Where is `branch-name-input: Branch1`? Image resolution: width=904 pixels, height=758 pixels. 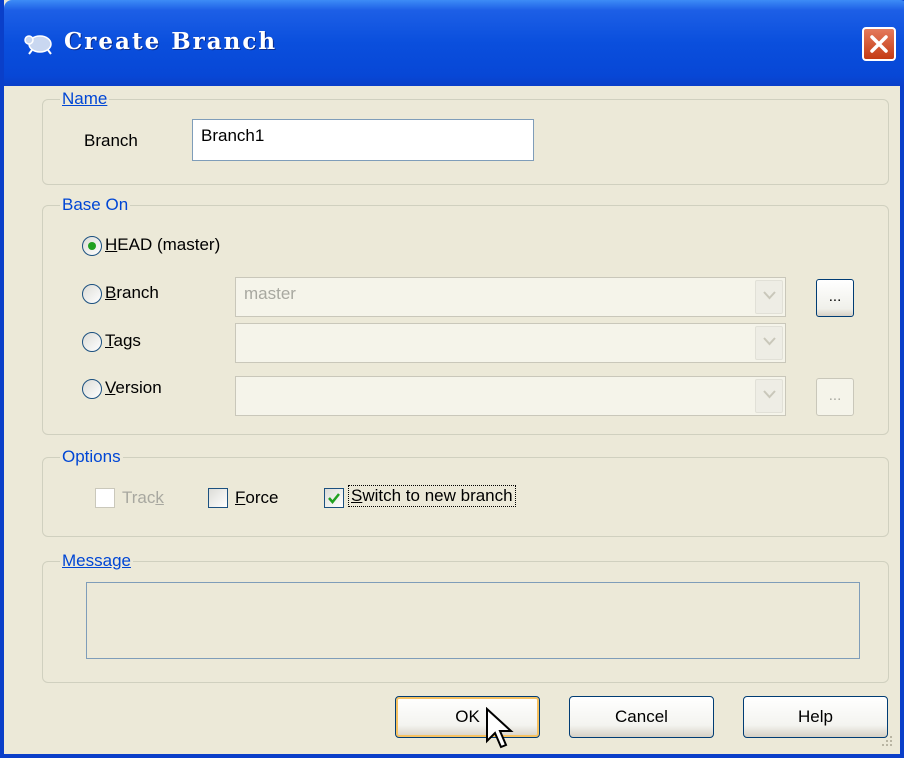
branch-name-input: Branch1 is located at coordinates (363, 140).